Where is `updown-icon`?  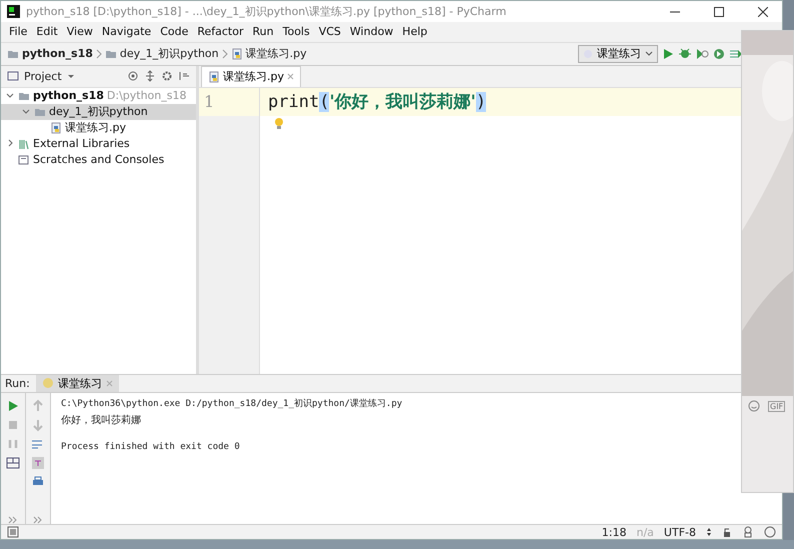 updown-icon is located at coordinates (709, 532).